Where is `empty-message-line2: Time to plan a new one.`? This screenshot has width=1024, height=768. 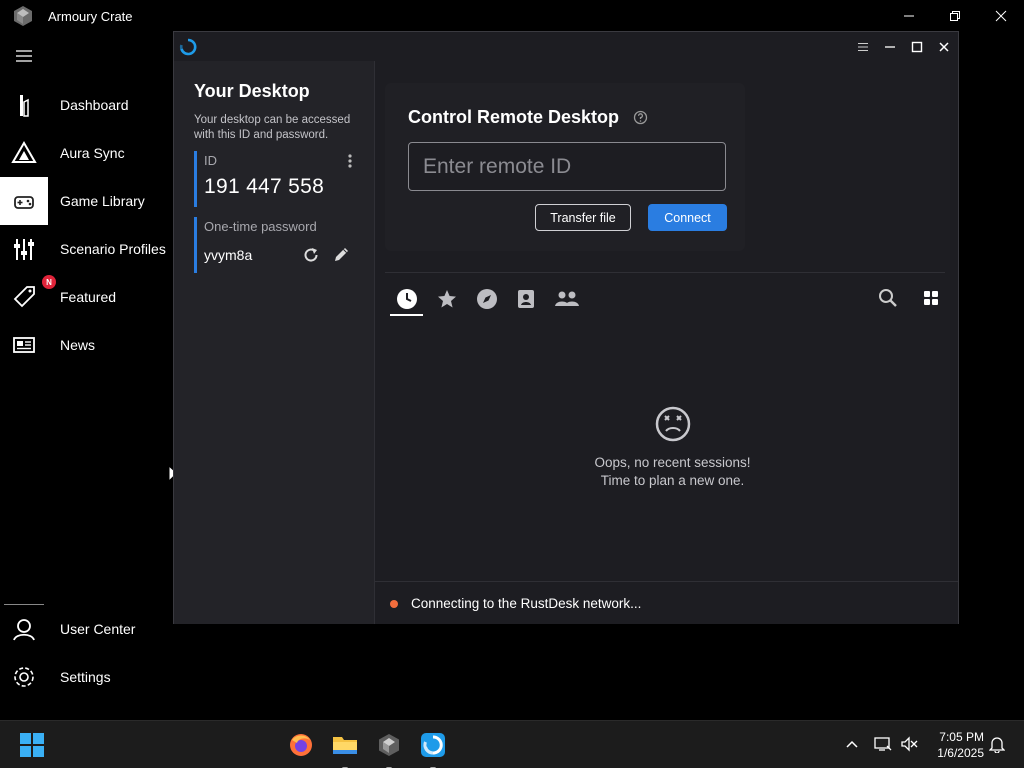
empty-message-line2: Time to plan a new one. is located at coordinates (672, 480).